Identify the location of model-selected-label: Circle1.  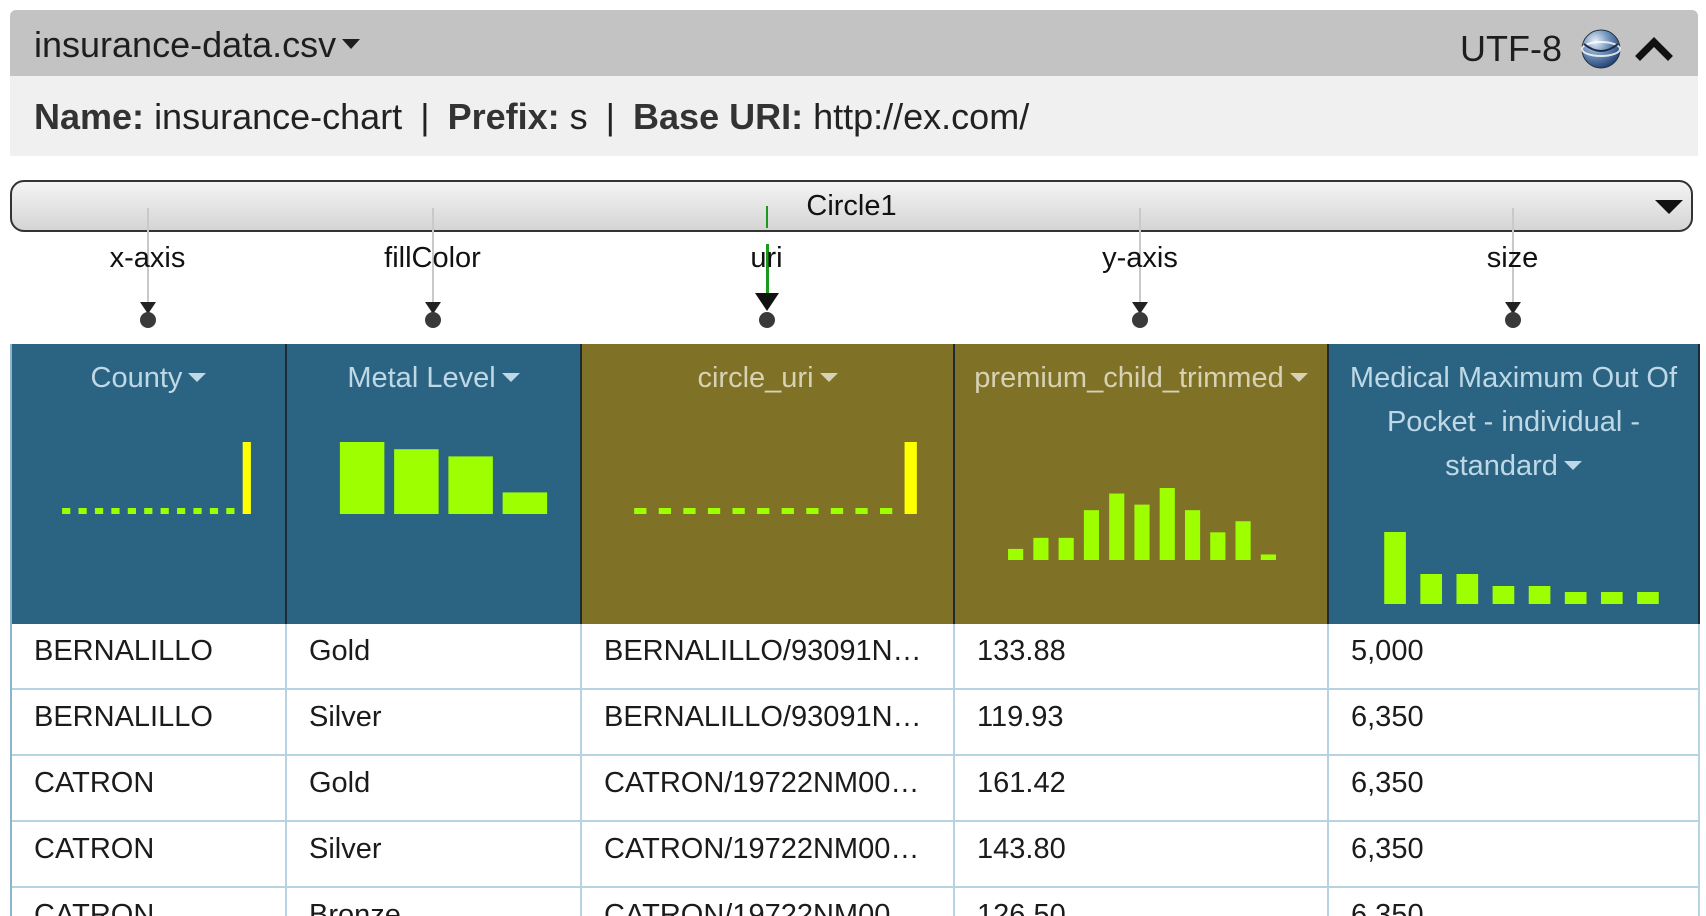
(851, 206).